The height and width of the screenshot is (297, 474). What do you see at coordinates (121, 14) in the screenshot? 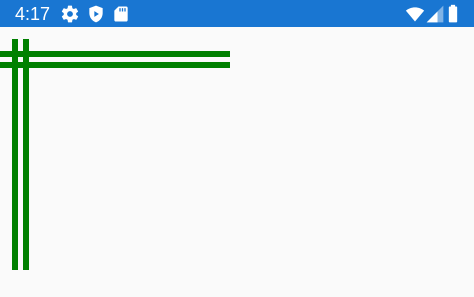
I see `sd-card-icon` at bounding box center [121, 14].